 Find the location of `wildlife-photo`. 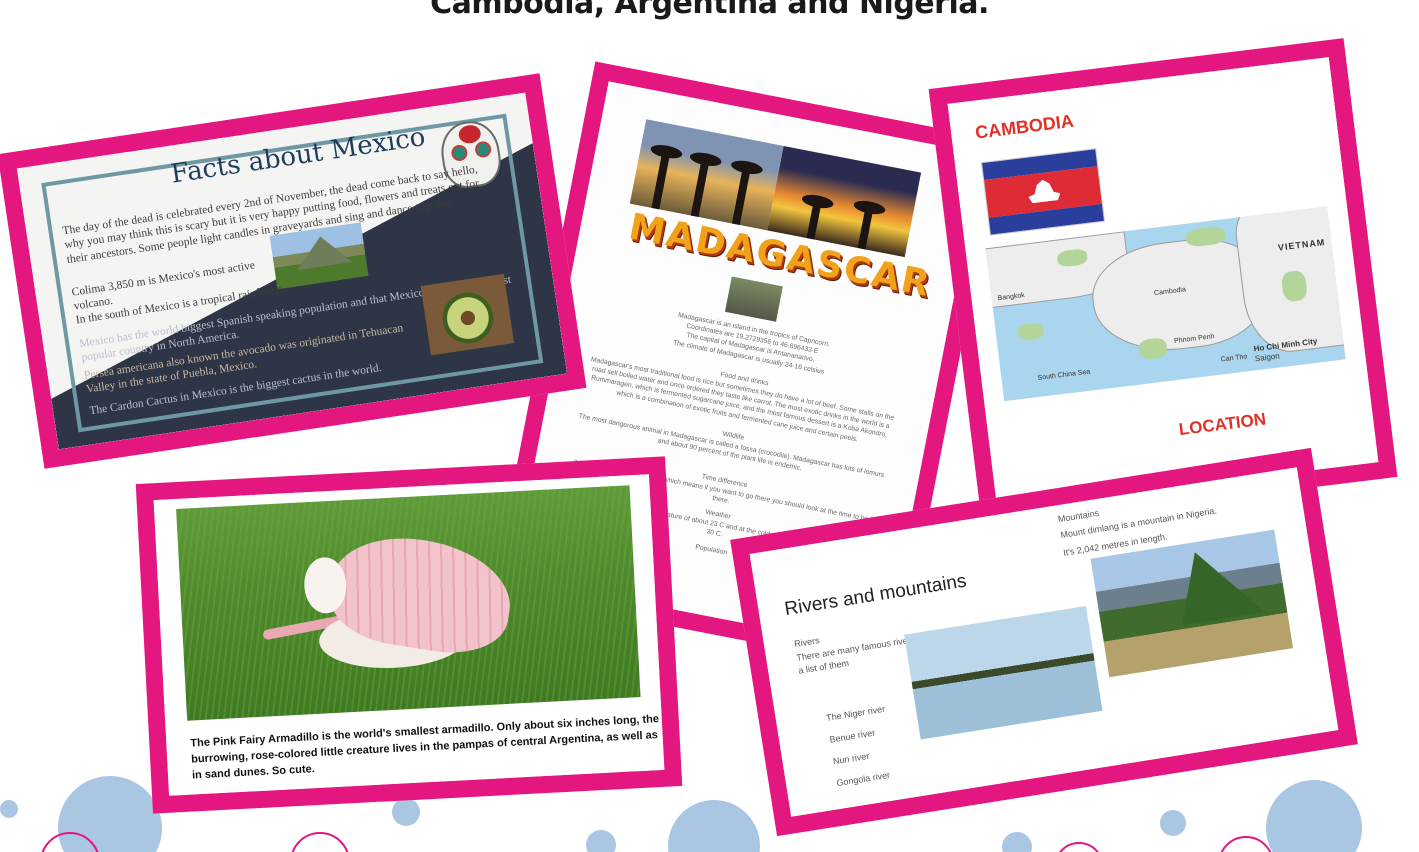

wildlife-photo is located at coordinates (753, 299).